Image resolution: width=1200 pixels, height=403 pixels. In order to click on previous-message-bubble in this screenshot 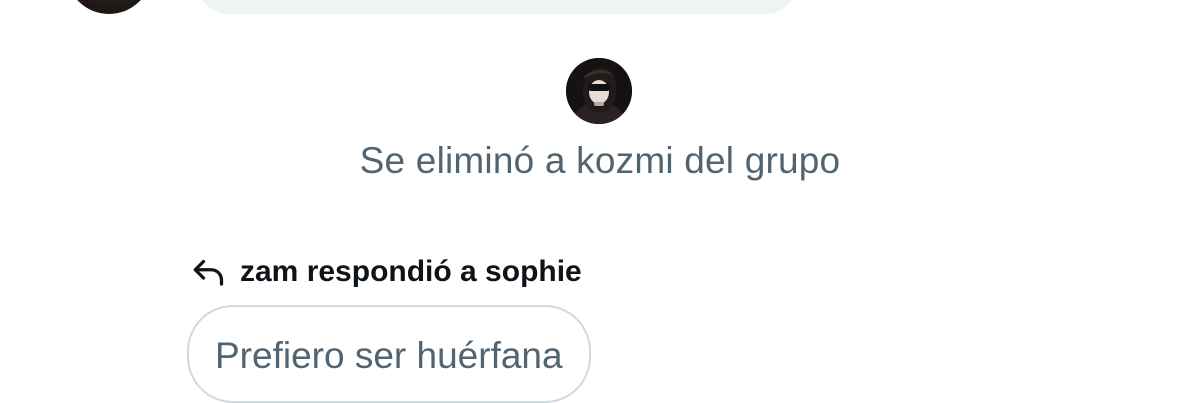, I will do `click(497, 7)`.